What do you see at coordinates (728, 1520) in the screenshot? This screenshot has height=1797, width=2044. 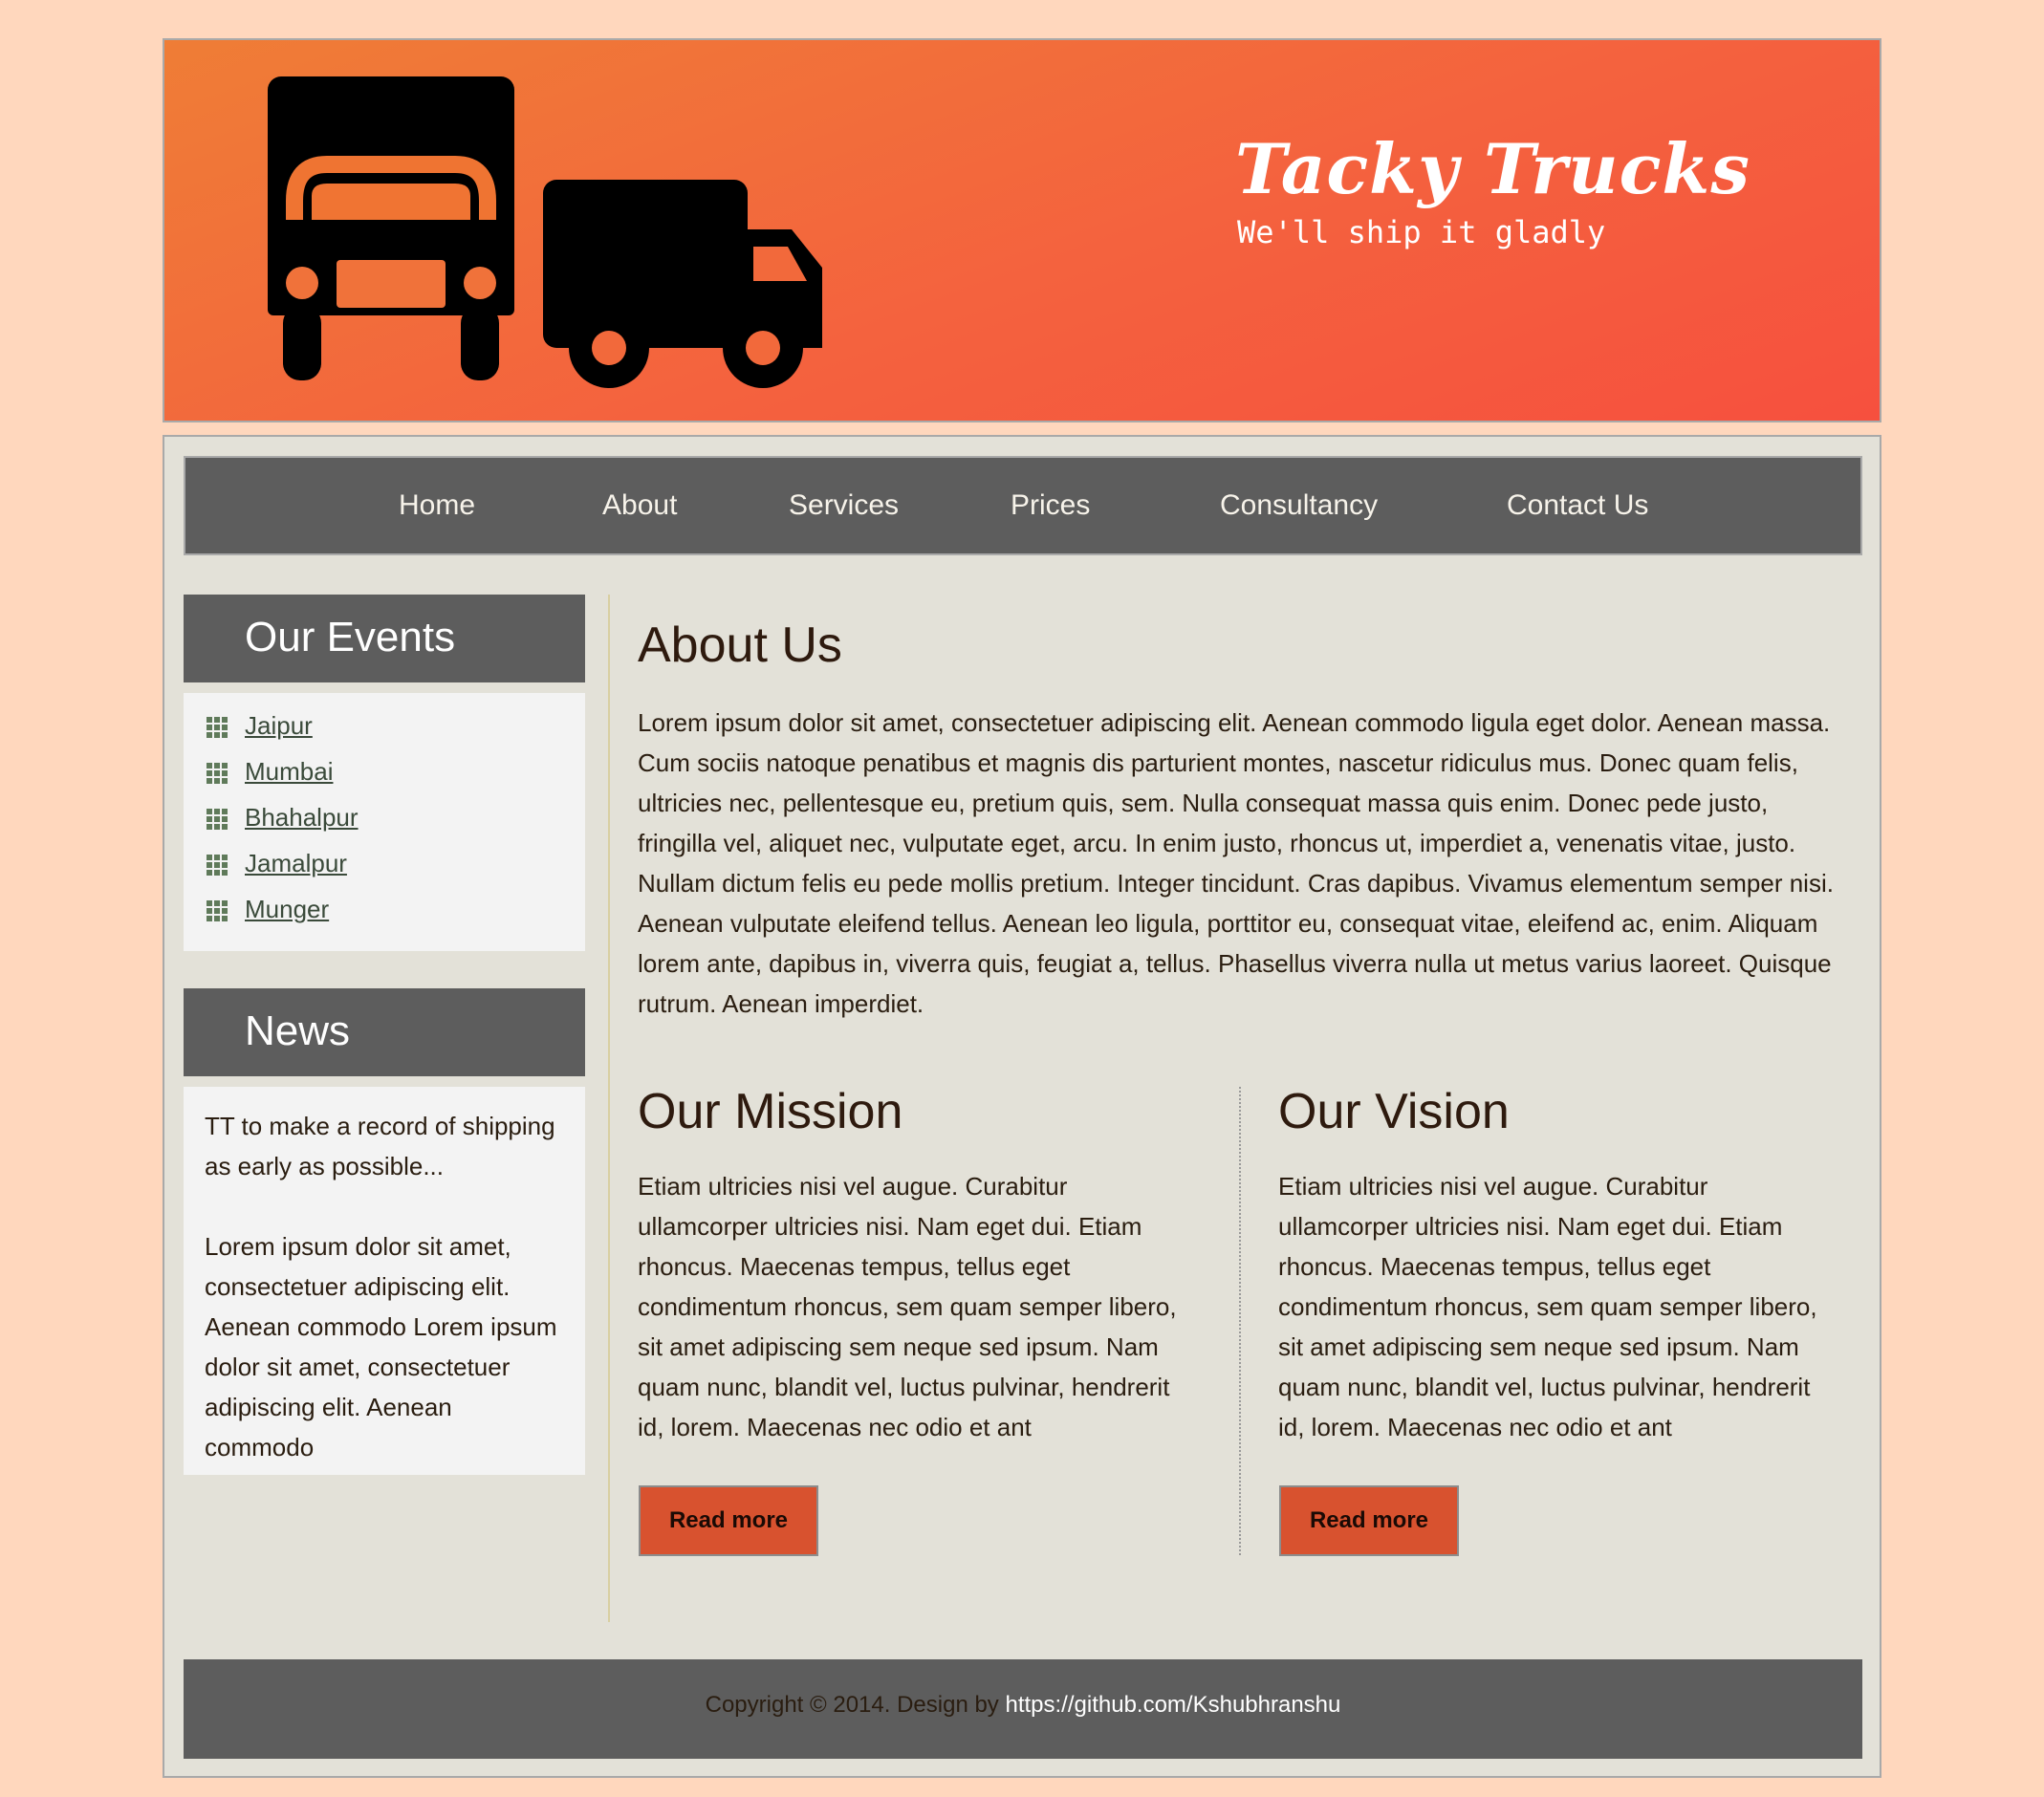 I see `mission-read-more-button: Read more` at bounding box center [728, 1520].